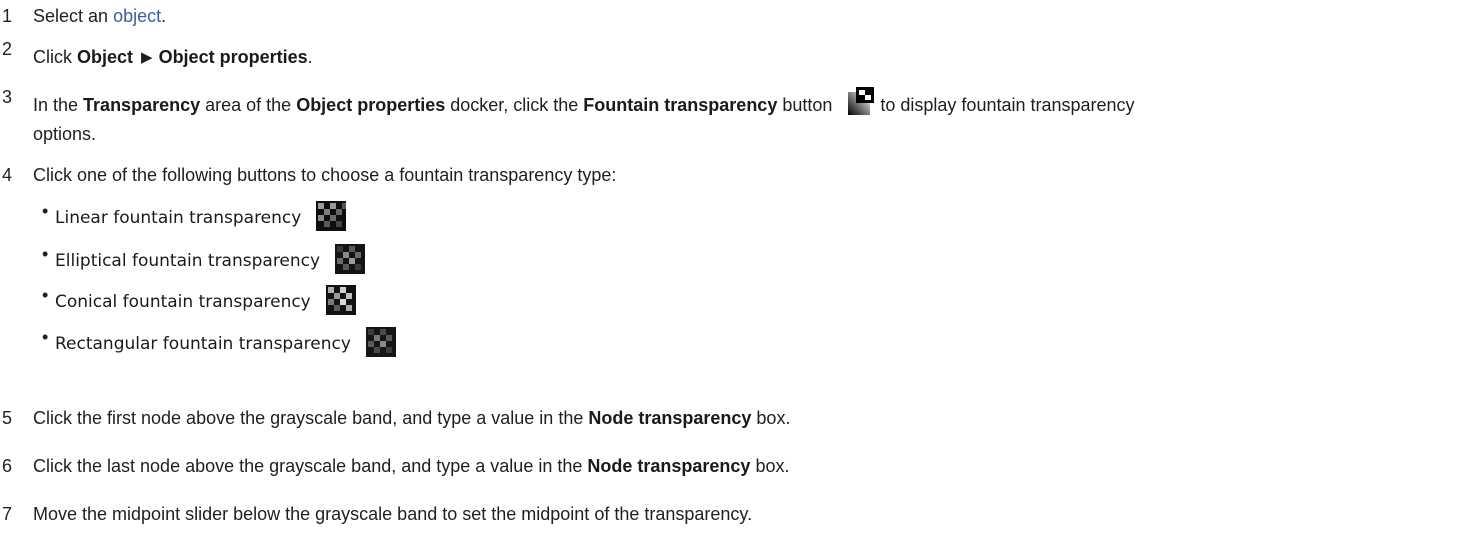 This screenshot has height=555, width=1476. What do you see at coordinates (7, 418) in the screenshot?
I see `step-number: 5` at bounding box center [7, 418].